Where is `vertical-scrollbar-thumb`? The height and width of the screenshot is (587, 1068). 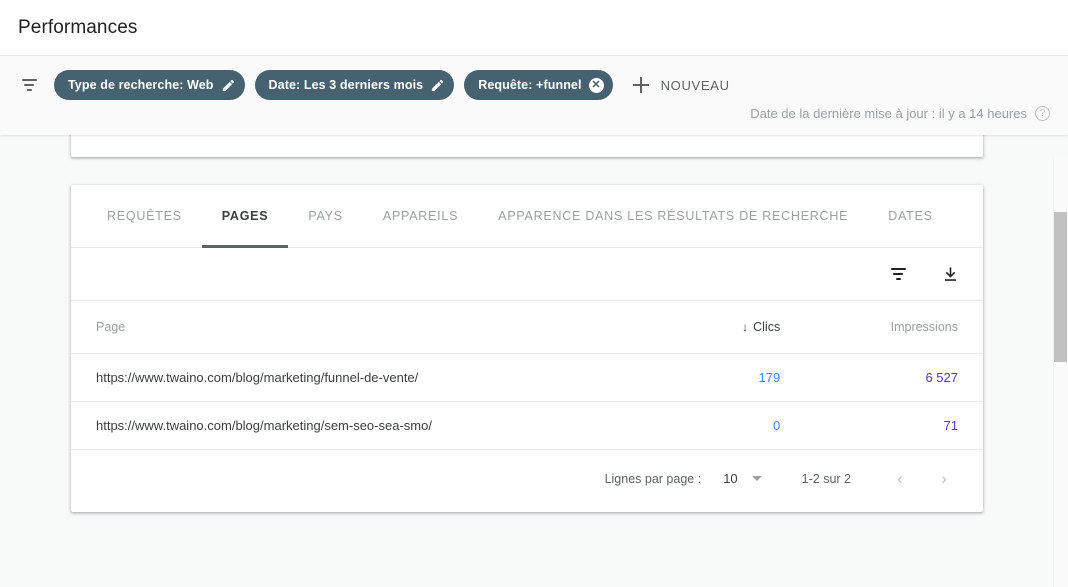
vertical-scrollbar-thumb is located at coordinates (1060, 287).